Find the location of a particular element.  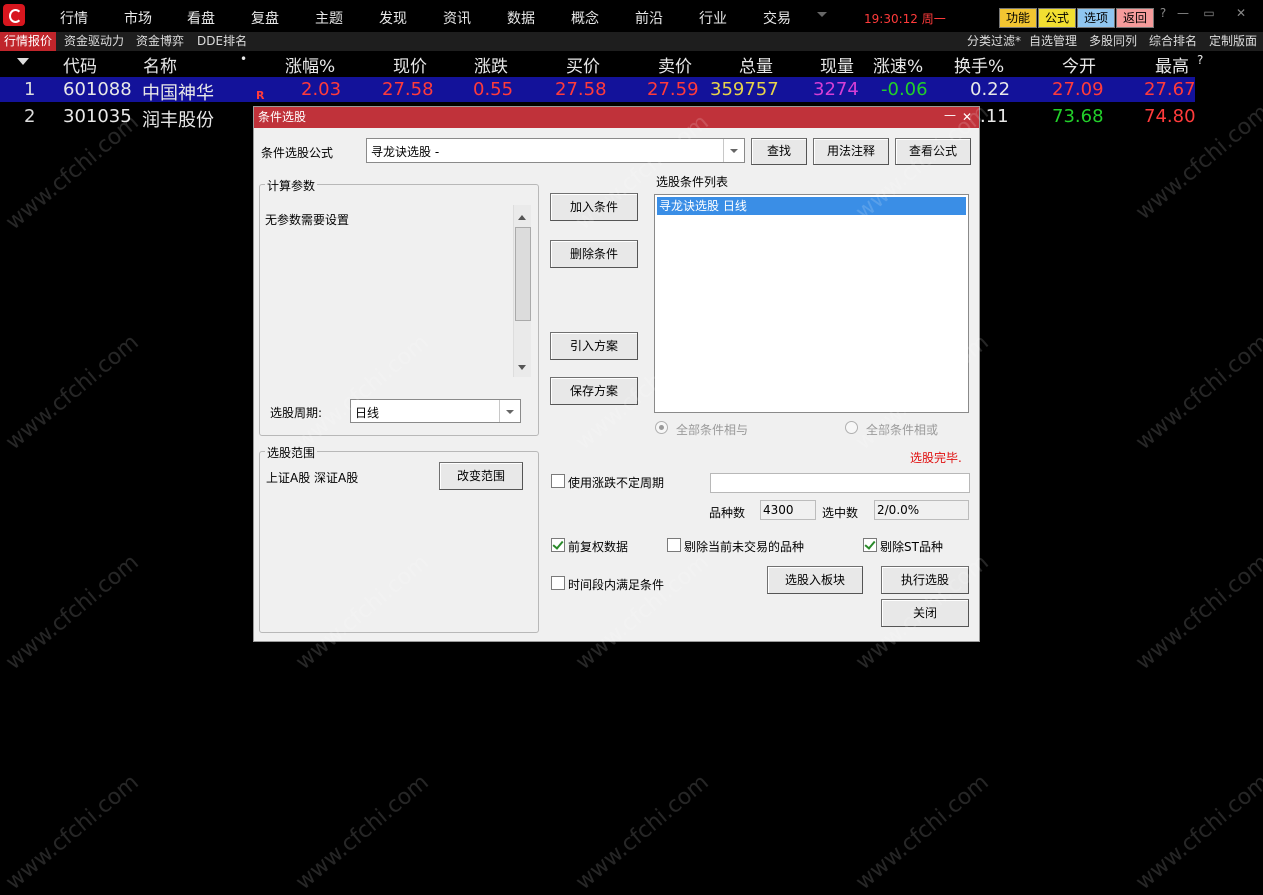

custom-layout-button: 定制版面 is located at coordinates (1233, 41).